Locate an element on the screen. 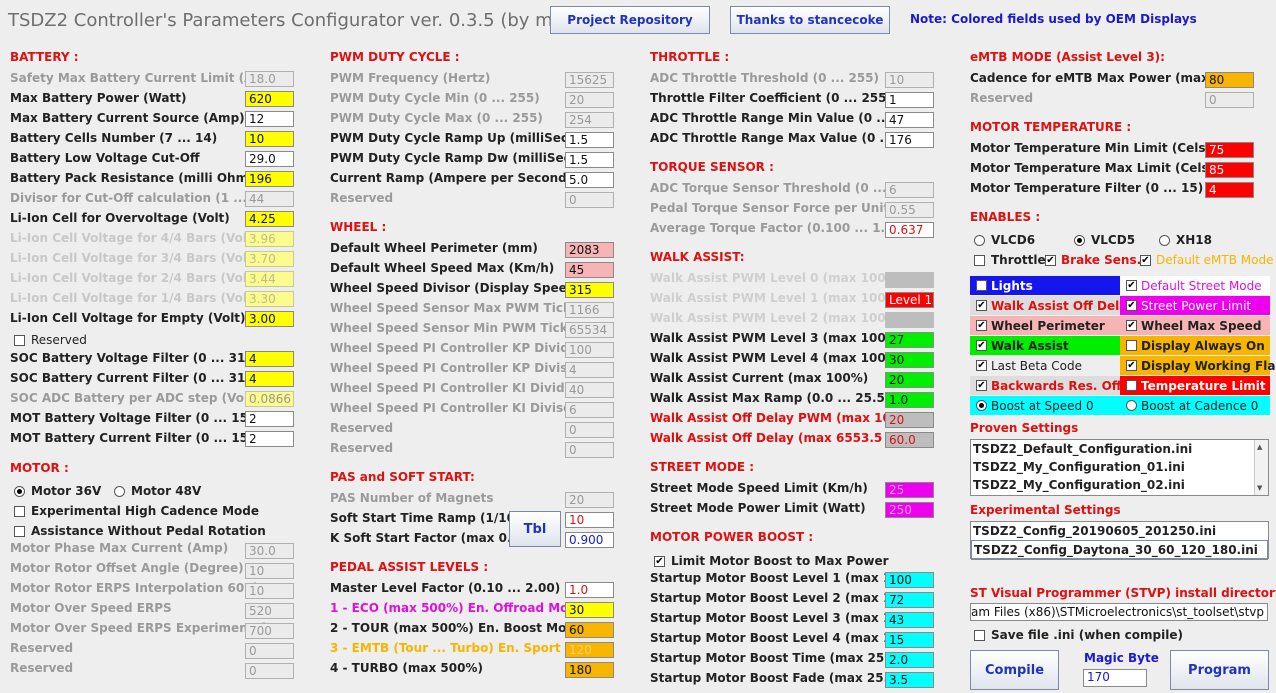 The height and width of the screenshot is (693, 1276). lights-cell: Lights is located at coordinates (1045, 285).